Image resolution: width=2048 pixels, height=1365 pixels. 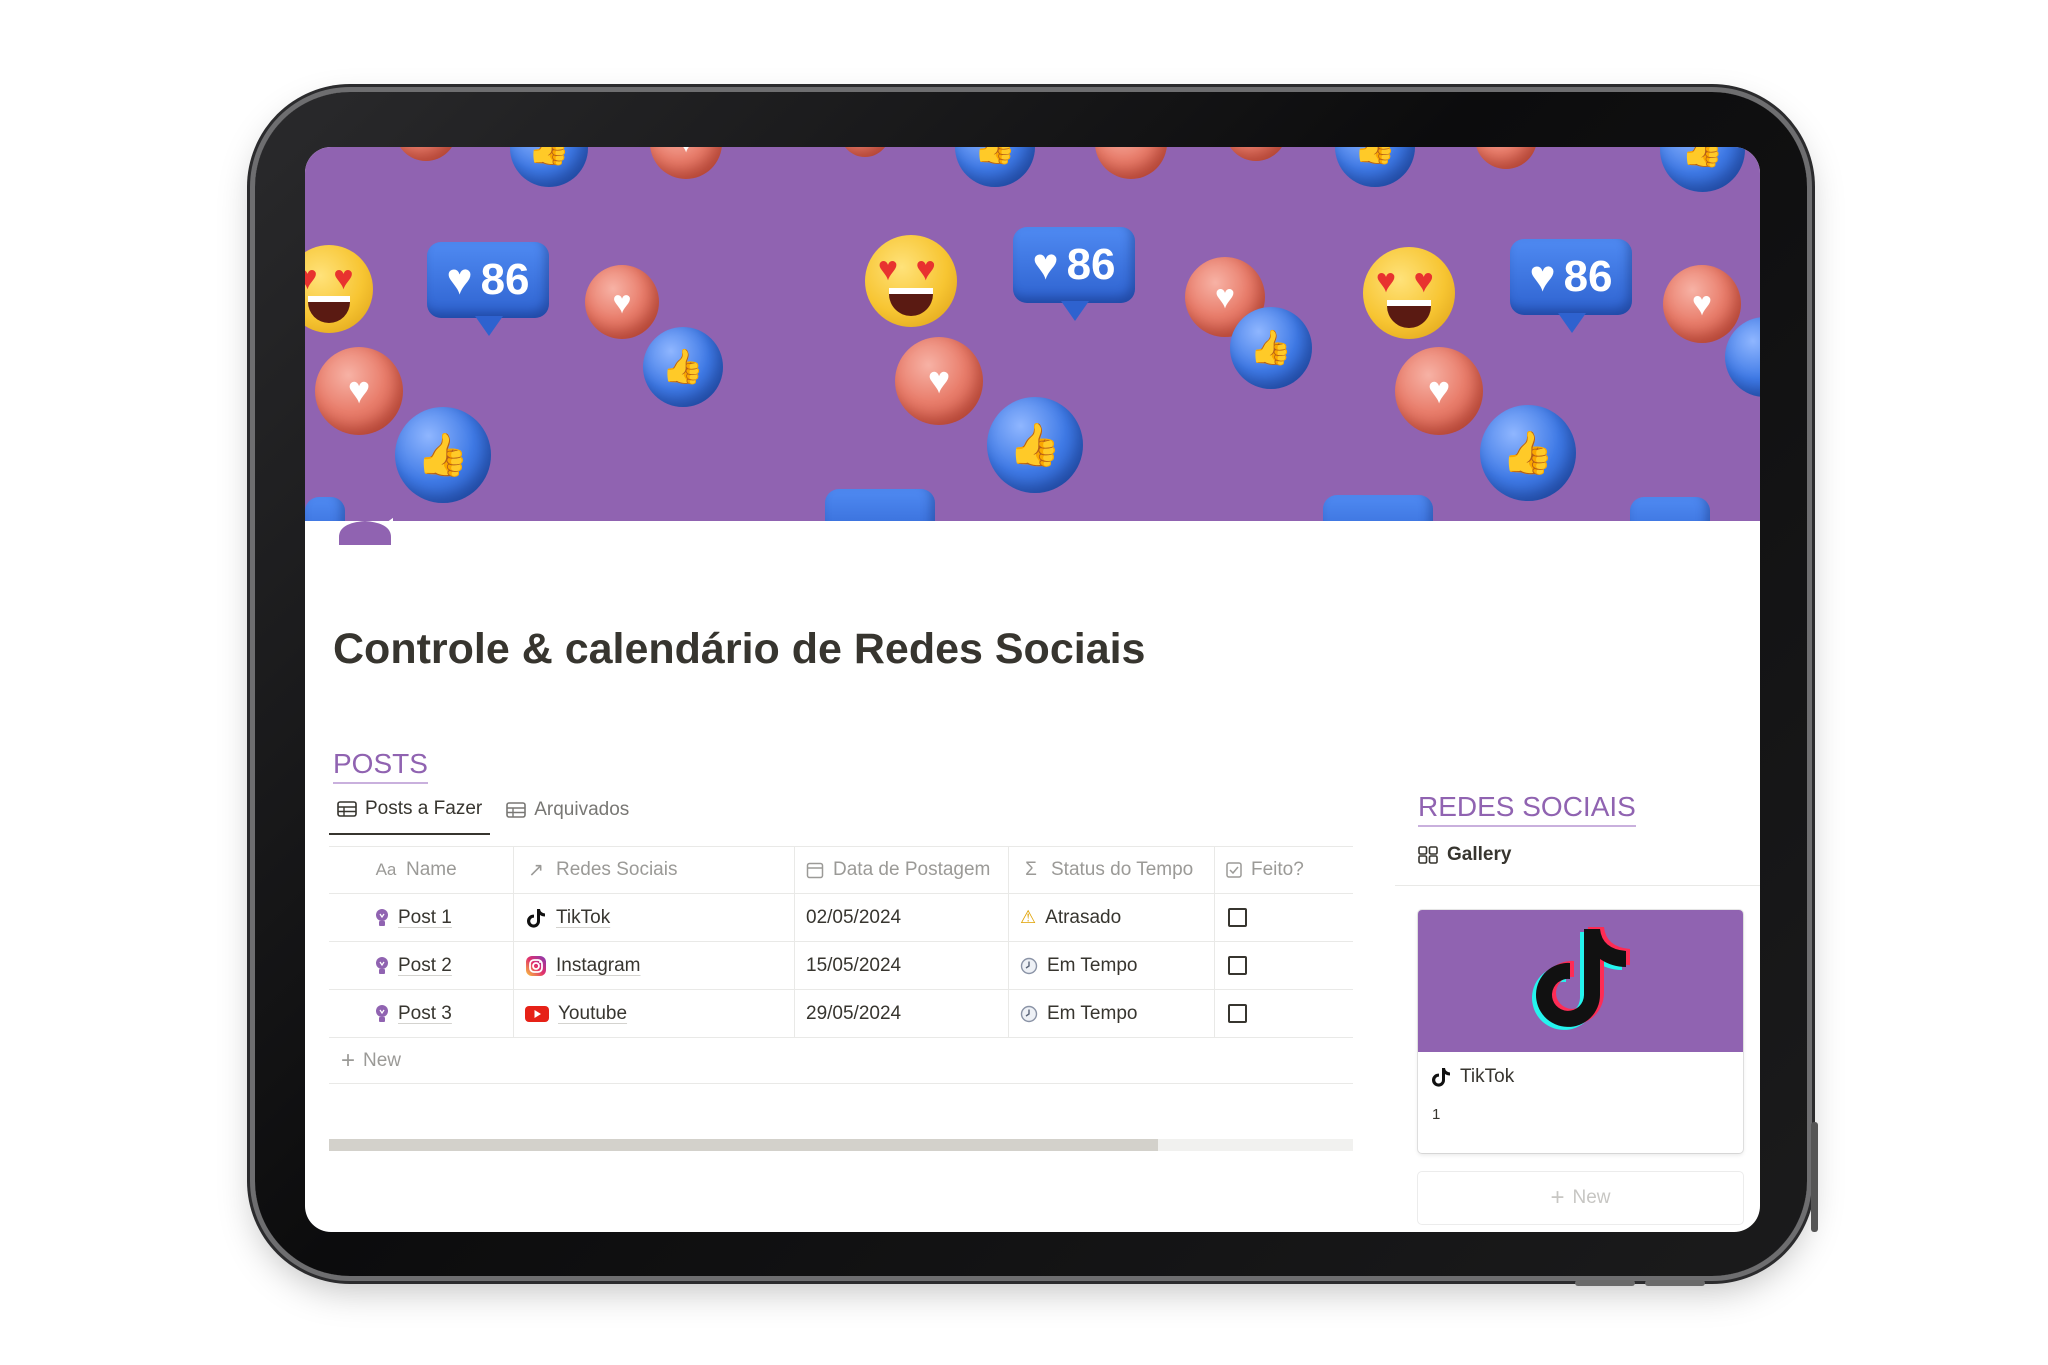 I want to click on tab-arquivados: Arquivados, so click(x=567, y=815).